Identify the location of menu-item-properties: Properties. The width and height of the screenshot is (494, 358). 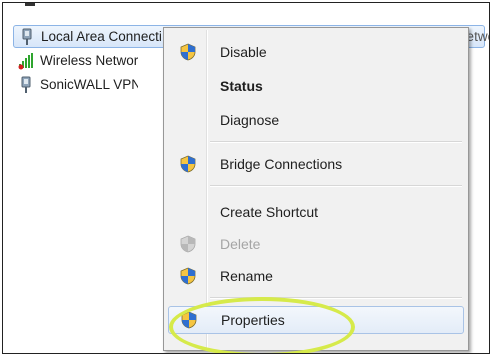
(316, 320).